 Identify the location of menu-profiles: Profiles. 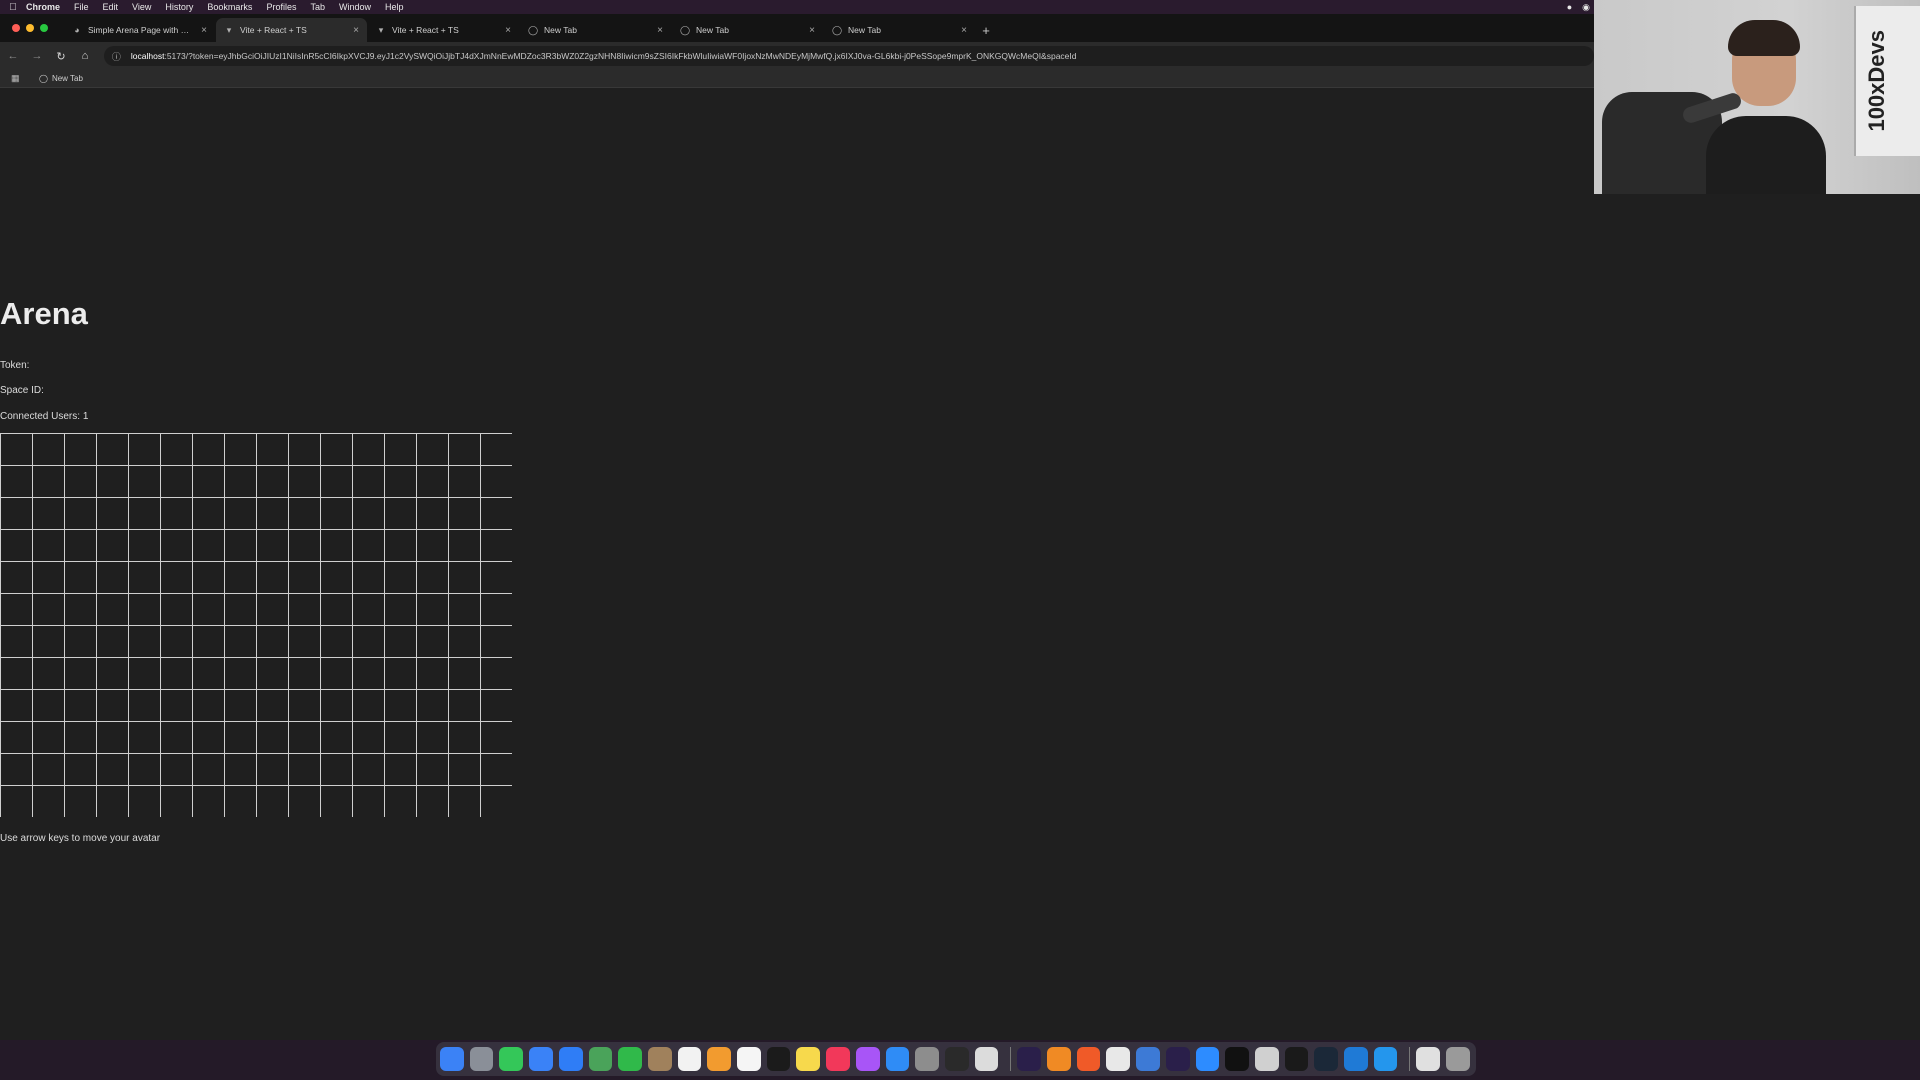
(281, 7).